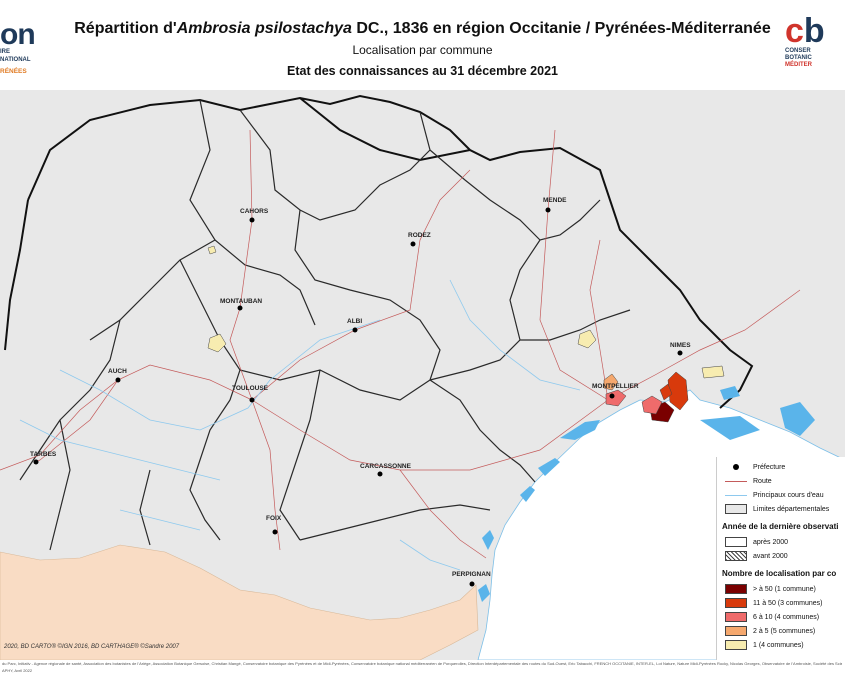  Describe the element at coordinates (798, 58) in the screenshot. I see `logo-right-line2: BOTANIC` at that location.